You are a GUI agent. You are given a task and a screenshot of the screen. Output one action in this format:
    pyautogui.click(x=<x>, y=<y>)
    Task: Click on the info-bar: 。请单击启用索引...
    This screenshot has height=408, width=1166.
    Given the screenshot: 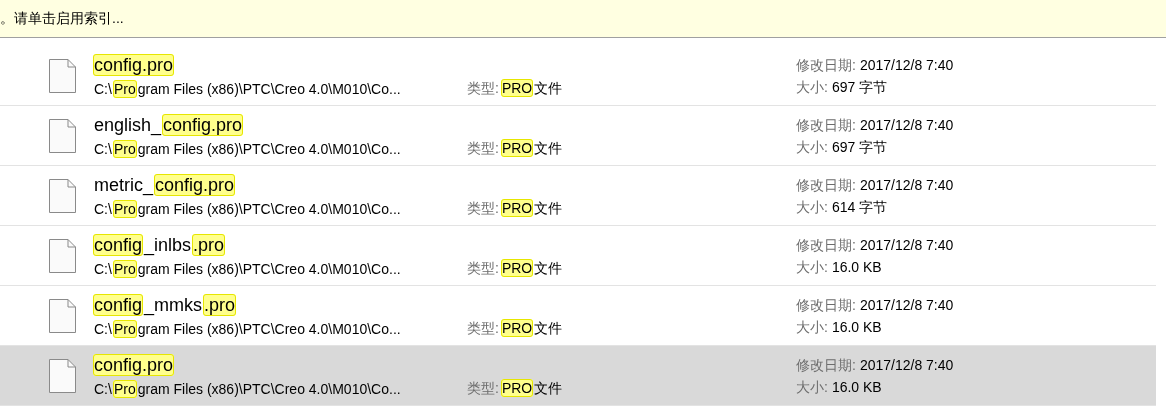 What is the action you would take?
    pyautogui.click(x=583, y=19)
    